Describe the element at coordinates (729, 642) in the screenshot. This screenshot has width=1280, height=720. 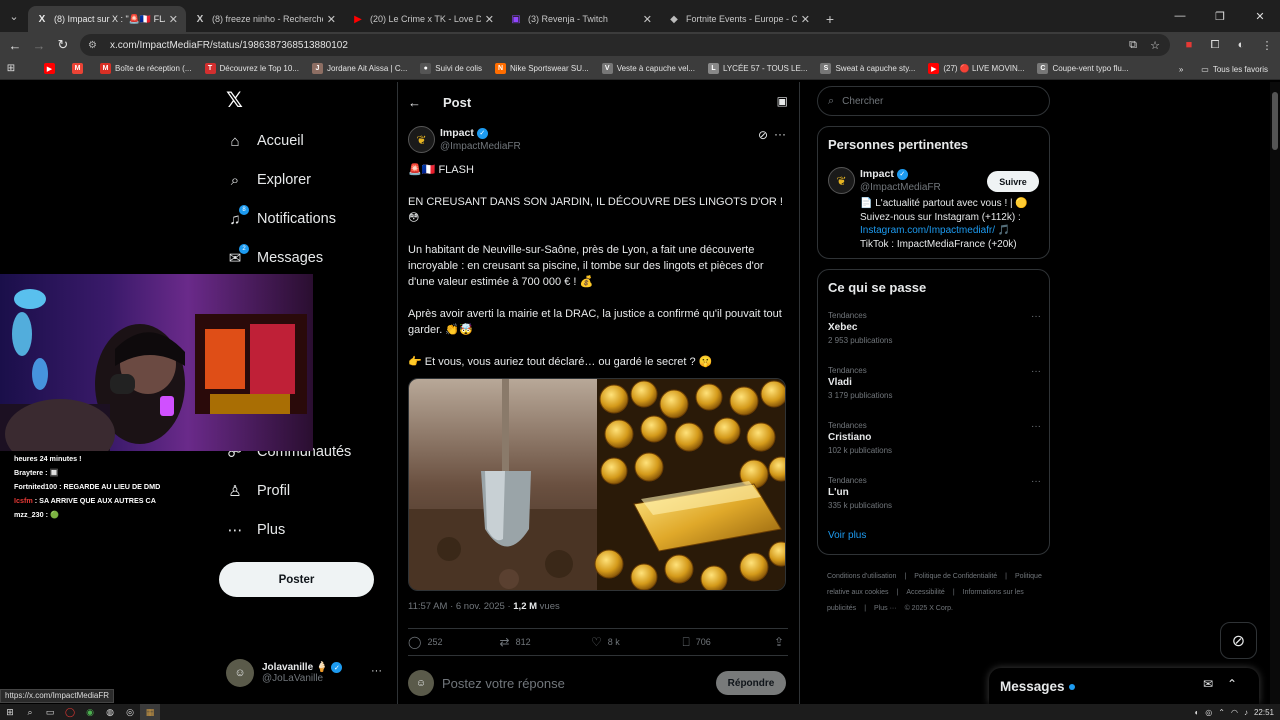
I see `bookmark-button: ⎕ 706` at that location.